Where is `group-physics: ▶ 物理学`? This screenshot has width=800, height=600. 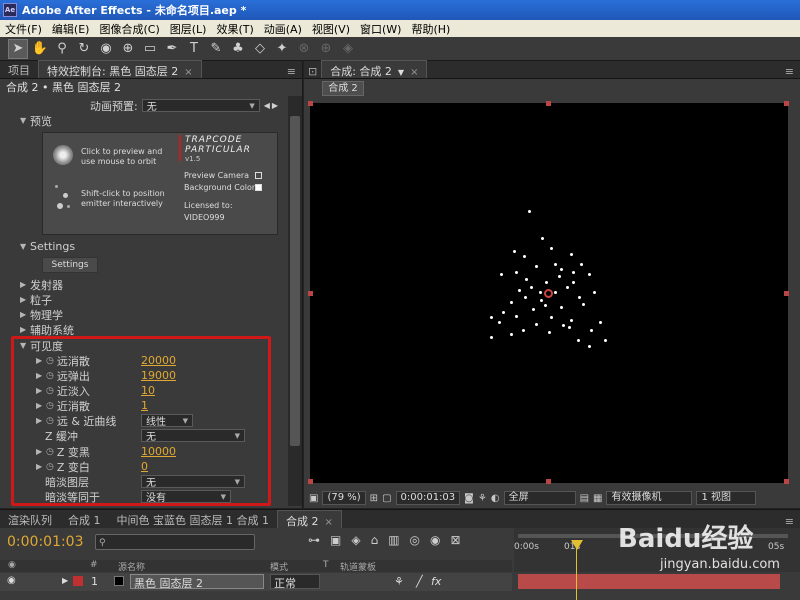
group-physics: ▶ 物理学 is located at coordinates (144, 314).